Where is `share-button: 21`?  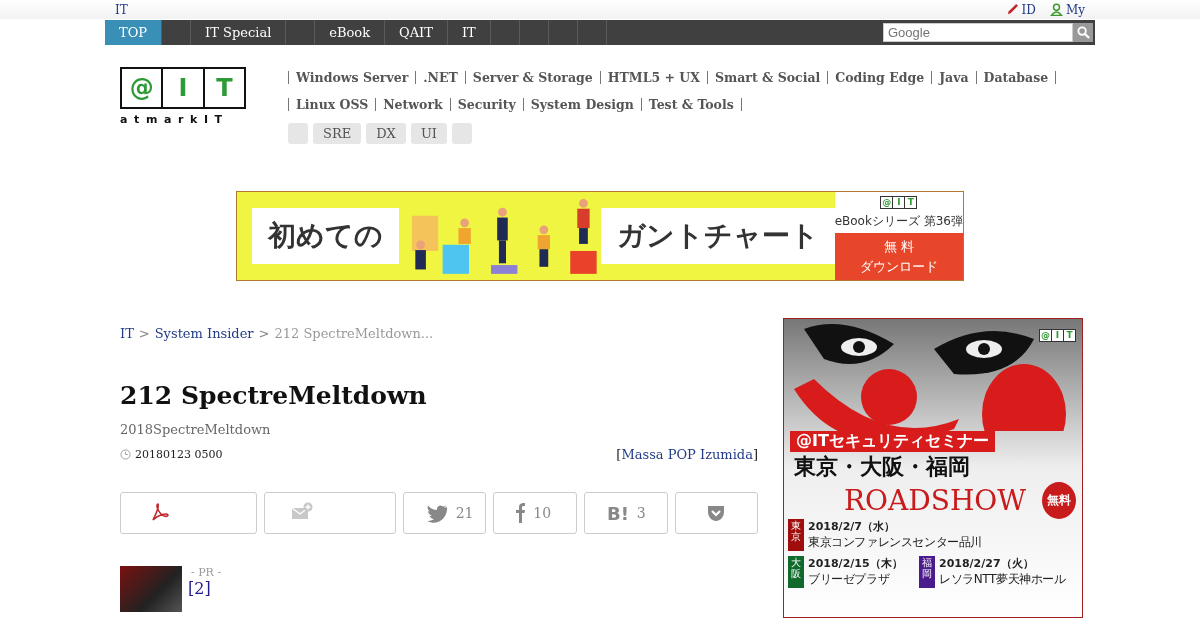
share-button: 21 is located at coordinates (444, 513).